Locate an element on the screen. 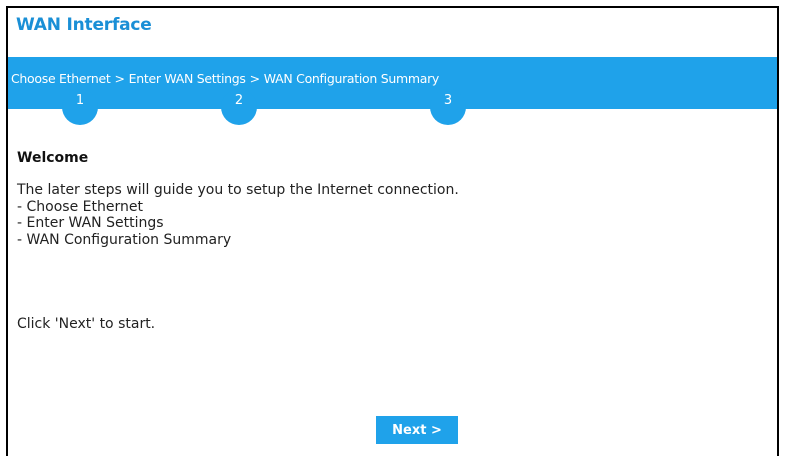 This screenshot has height=456, width=785. step-number: 2 is located at coordinates (239, 100).